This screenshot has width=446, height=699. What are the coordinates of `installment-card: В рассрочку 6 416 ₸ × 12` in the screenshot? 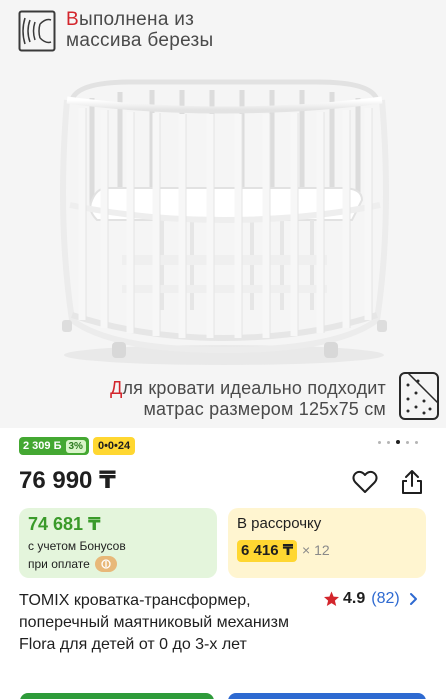 It's located at (327, 543).